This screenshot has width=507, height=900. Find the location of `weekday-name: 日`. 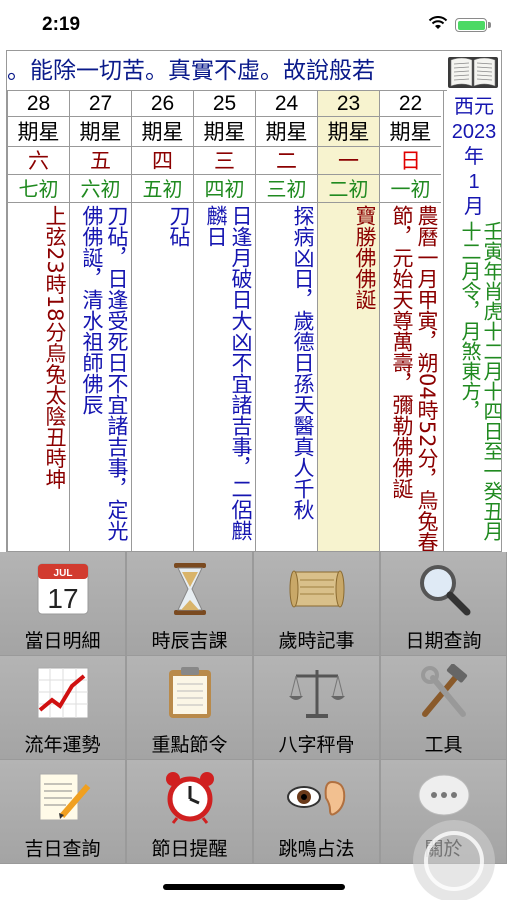

weekday-name: 日 is located at coordinates (410, 161).